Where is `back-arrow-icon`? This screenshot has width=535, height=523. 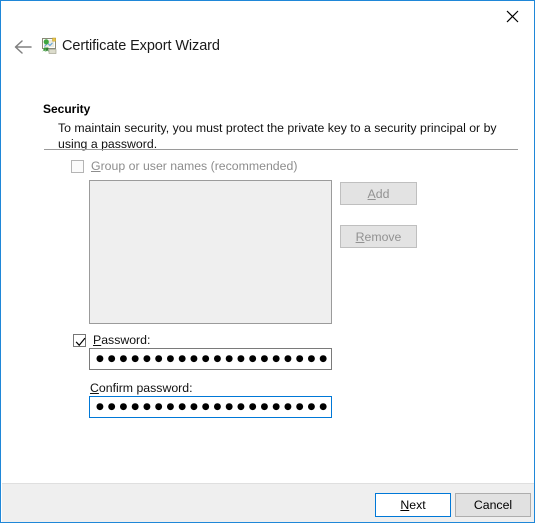
back-arrow-icon is located at coordinates (23, 47).